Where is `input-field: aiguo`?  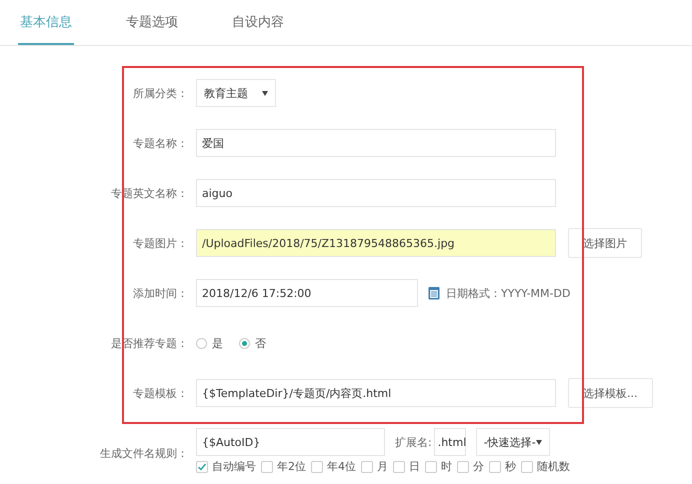
input-field: aiguo is located at coordinates (376, 193).